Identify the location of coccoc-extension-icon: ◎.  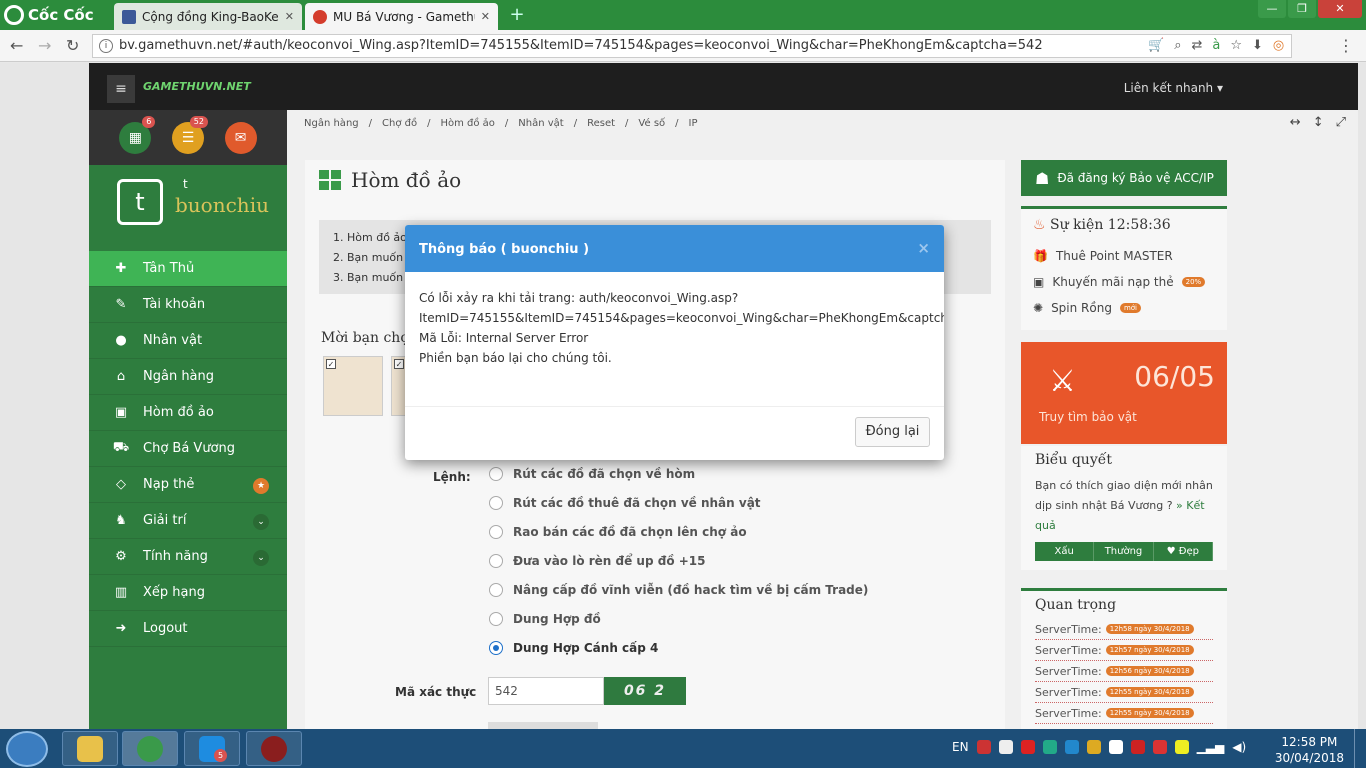
(1278, 45).